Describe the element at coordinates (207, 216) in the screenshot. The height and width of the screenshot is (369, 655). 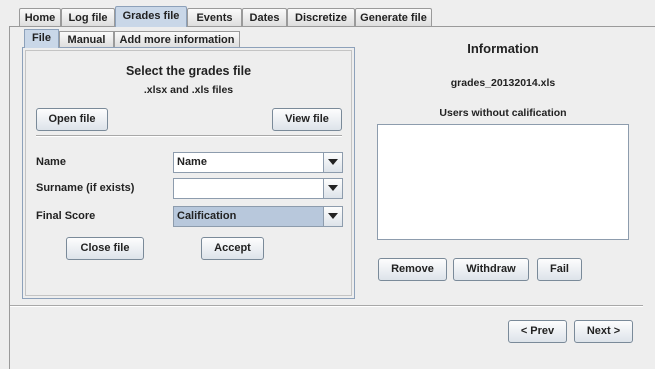
I see `final-score-select-value: Calification` at that location.